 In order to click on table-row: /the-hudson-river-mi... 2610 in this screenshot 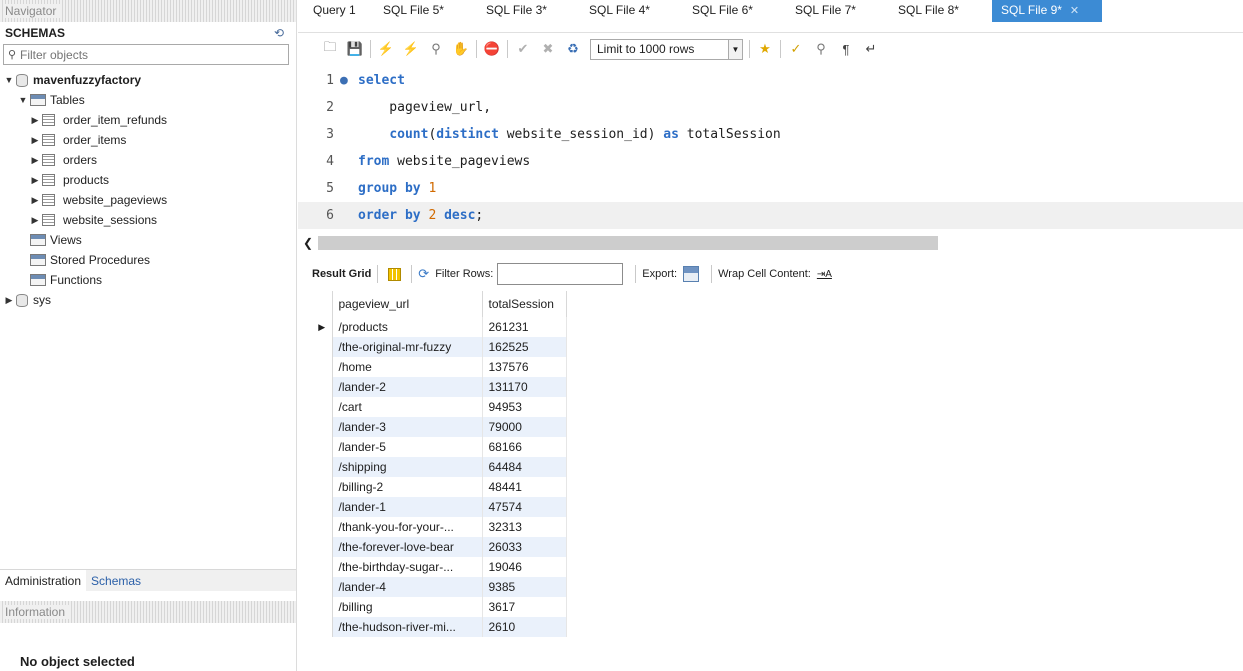, I will do `click(439, 627)`.